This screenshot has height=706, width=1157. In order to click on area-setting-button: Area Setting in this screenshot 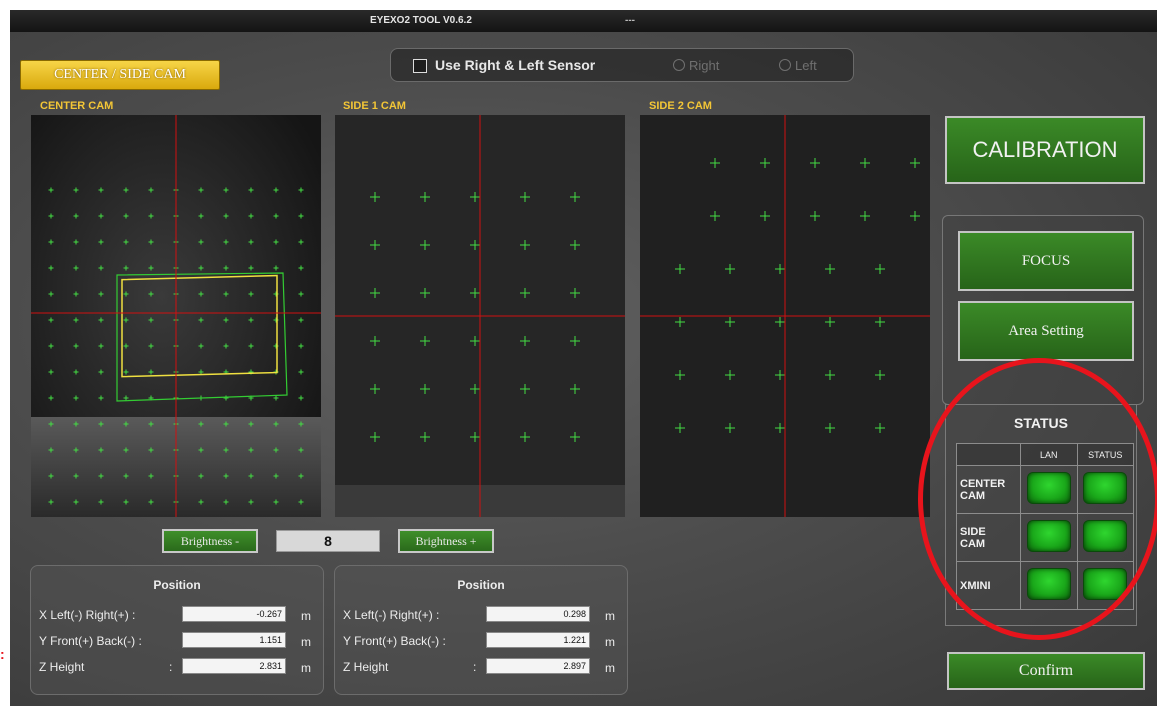, I will do `click(1046, 331)`.